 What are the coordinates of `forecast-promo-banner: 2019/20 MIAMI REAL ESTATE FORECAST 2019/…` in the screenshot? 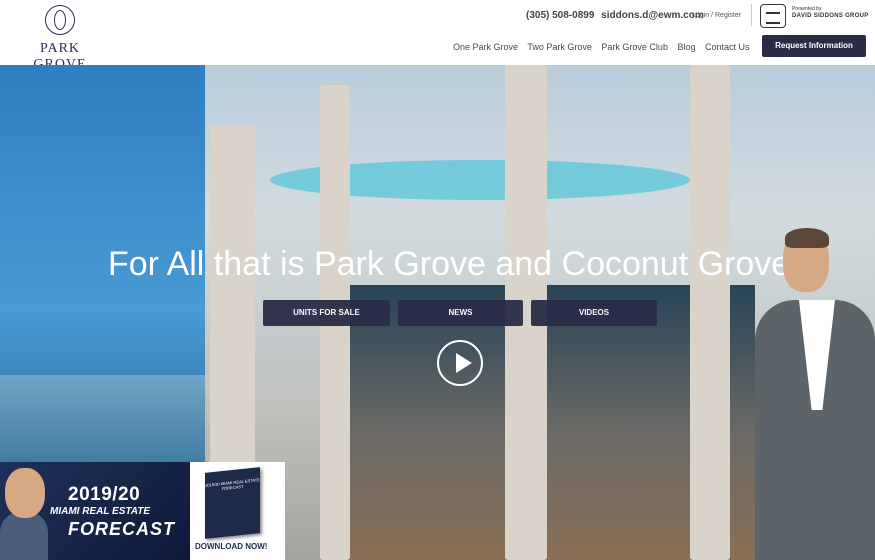 It's located at (142, 511).